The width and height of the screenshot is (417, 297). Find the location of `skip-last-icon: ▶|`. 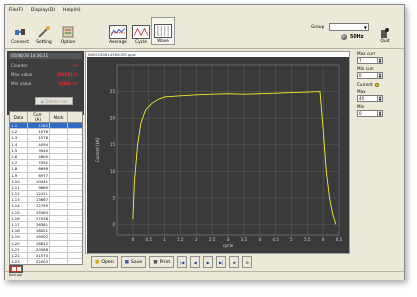

skip-last-icon: ▶| is located at coordinates (221, 262).